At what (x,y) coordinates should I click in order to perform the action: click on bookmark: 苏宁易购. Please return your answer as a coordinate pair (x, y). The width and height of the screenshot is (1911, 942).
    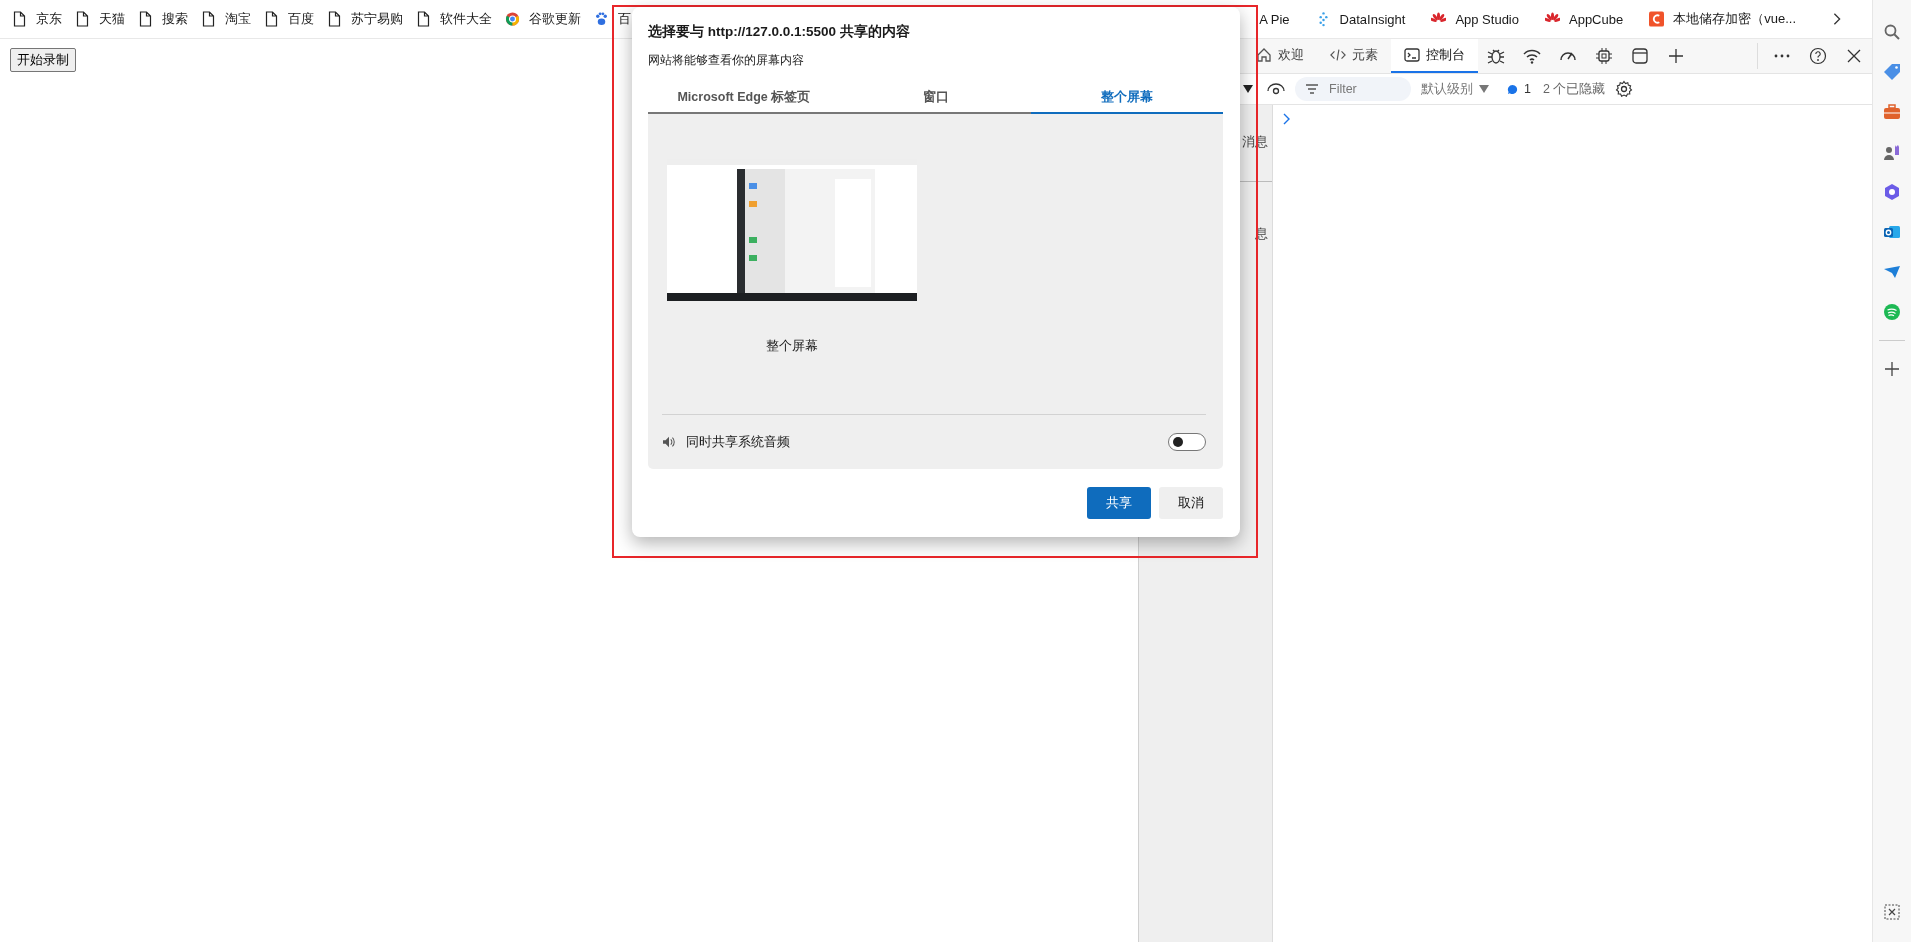
    Looking at the image, I should click on (366, 19).